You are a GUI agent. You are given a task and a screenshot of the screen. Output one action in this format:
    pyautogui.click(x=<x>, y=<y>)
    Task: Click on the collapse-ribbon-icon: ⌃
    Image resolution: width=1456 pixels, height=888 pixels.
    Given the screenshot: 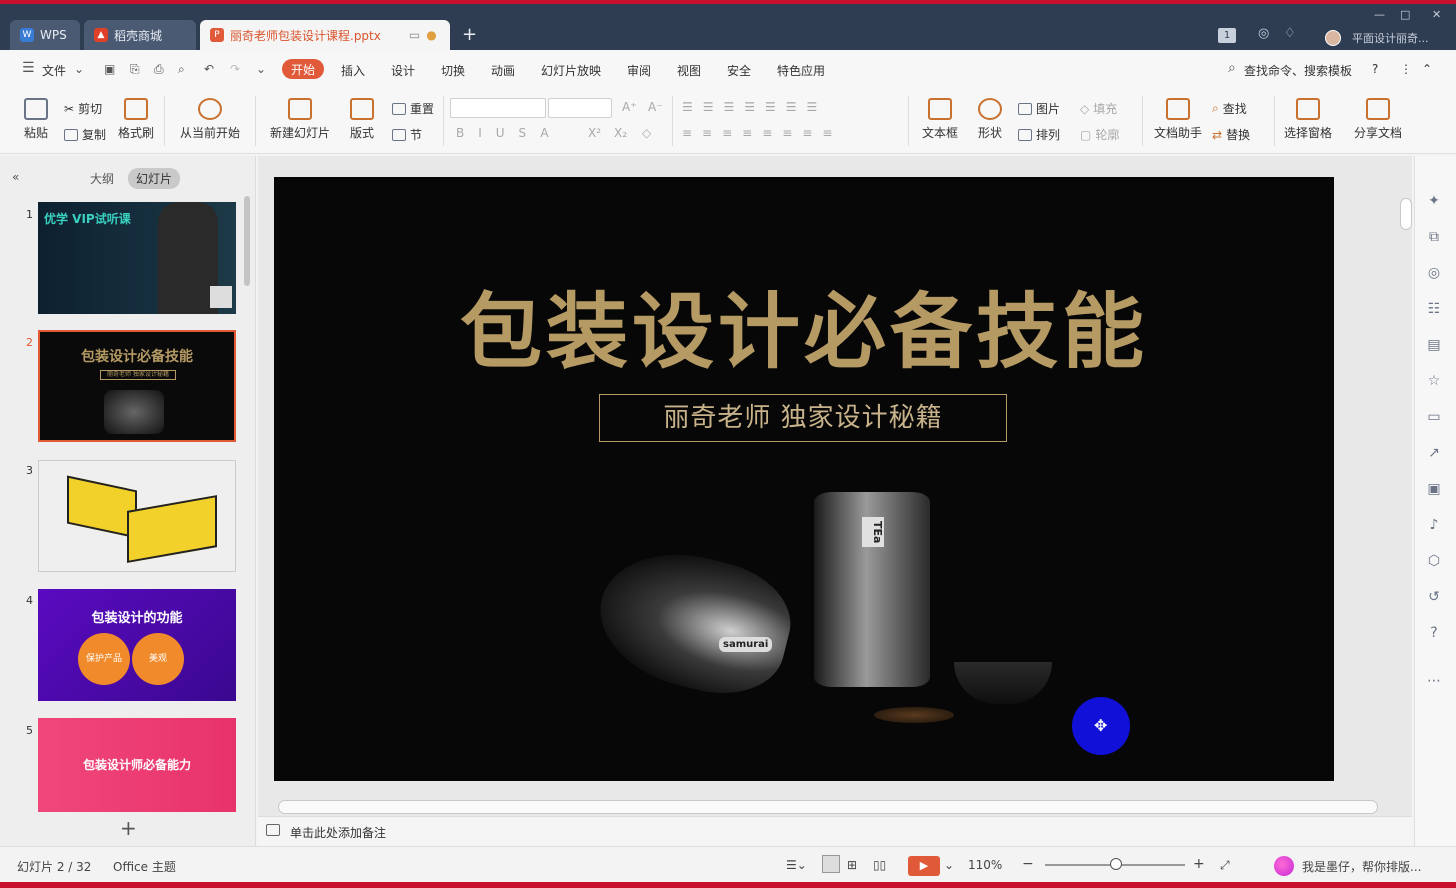 What is the action you would take?
    pyautogui.click(x=1427, y=69)
    